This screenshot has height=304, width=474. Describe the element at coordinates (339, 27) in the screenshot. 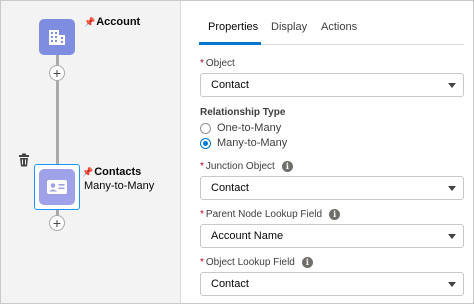

I see `tab-actions: Actions` at that location.